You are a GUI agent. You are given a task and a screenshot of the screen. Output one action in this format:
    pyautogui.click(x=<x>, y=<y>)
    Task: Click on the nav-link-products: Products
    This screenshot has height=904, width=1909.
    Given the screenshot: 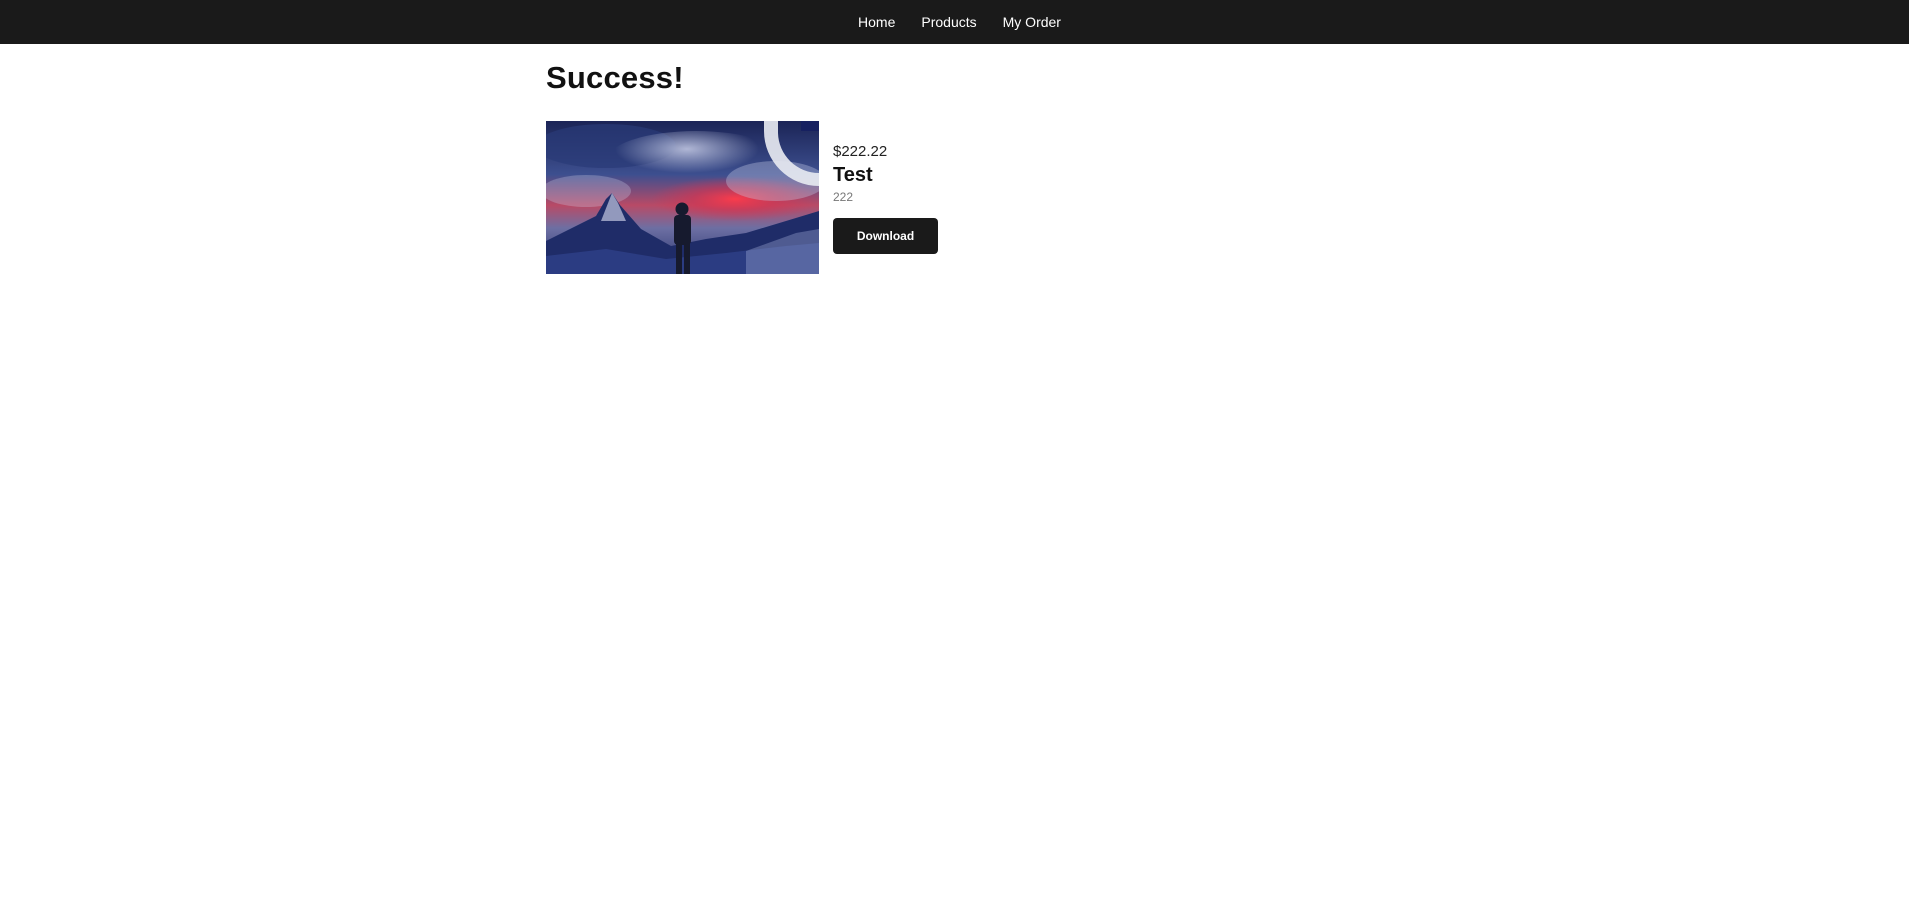 What is the action you would take?
    pyautogui.click(x=948, y=22)
    